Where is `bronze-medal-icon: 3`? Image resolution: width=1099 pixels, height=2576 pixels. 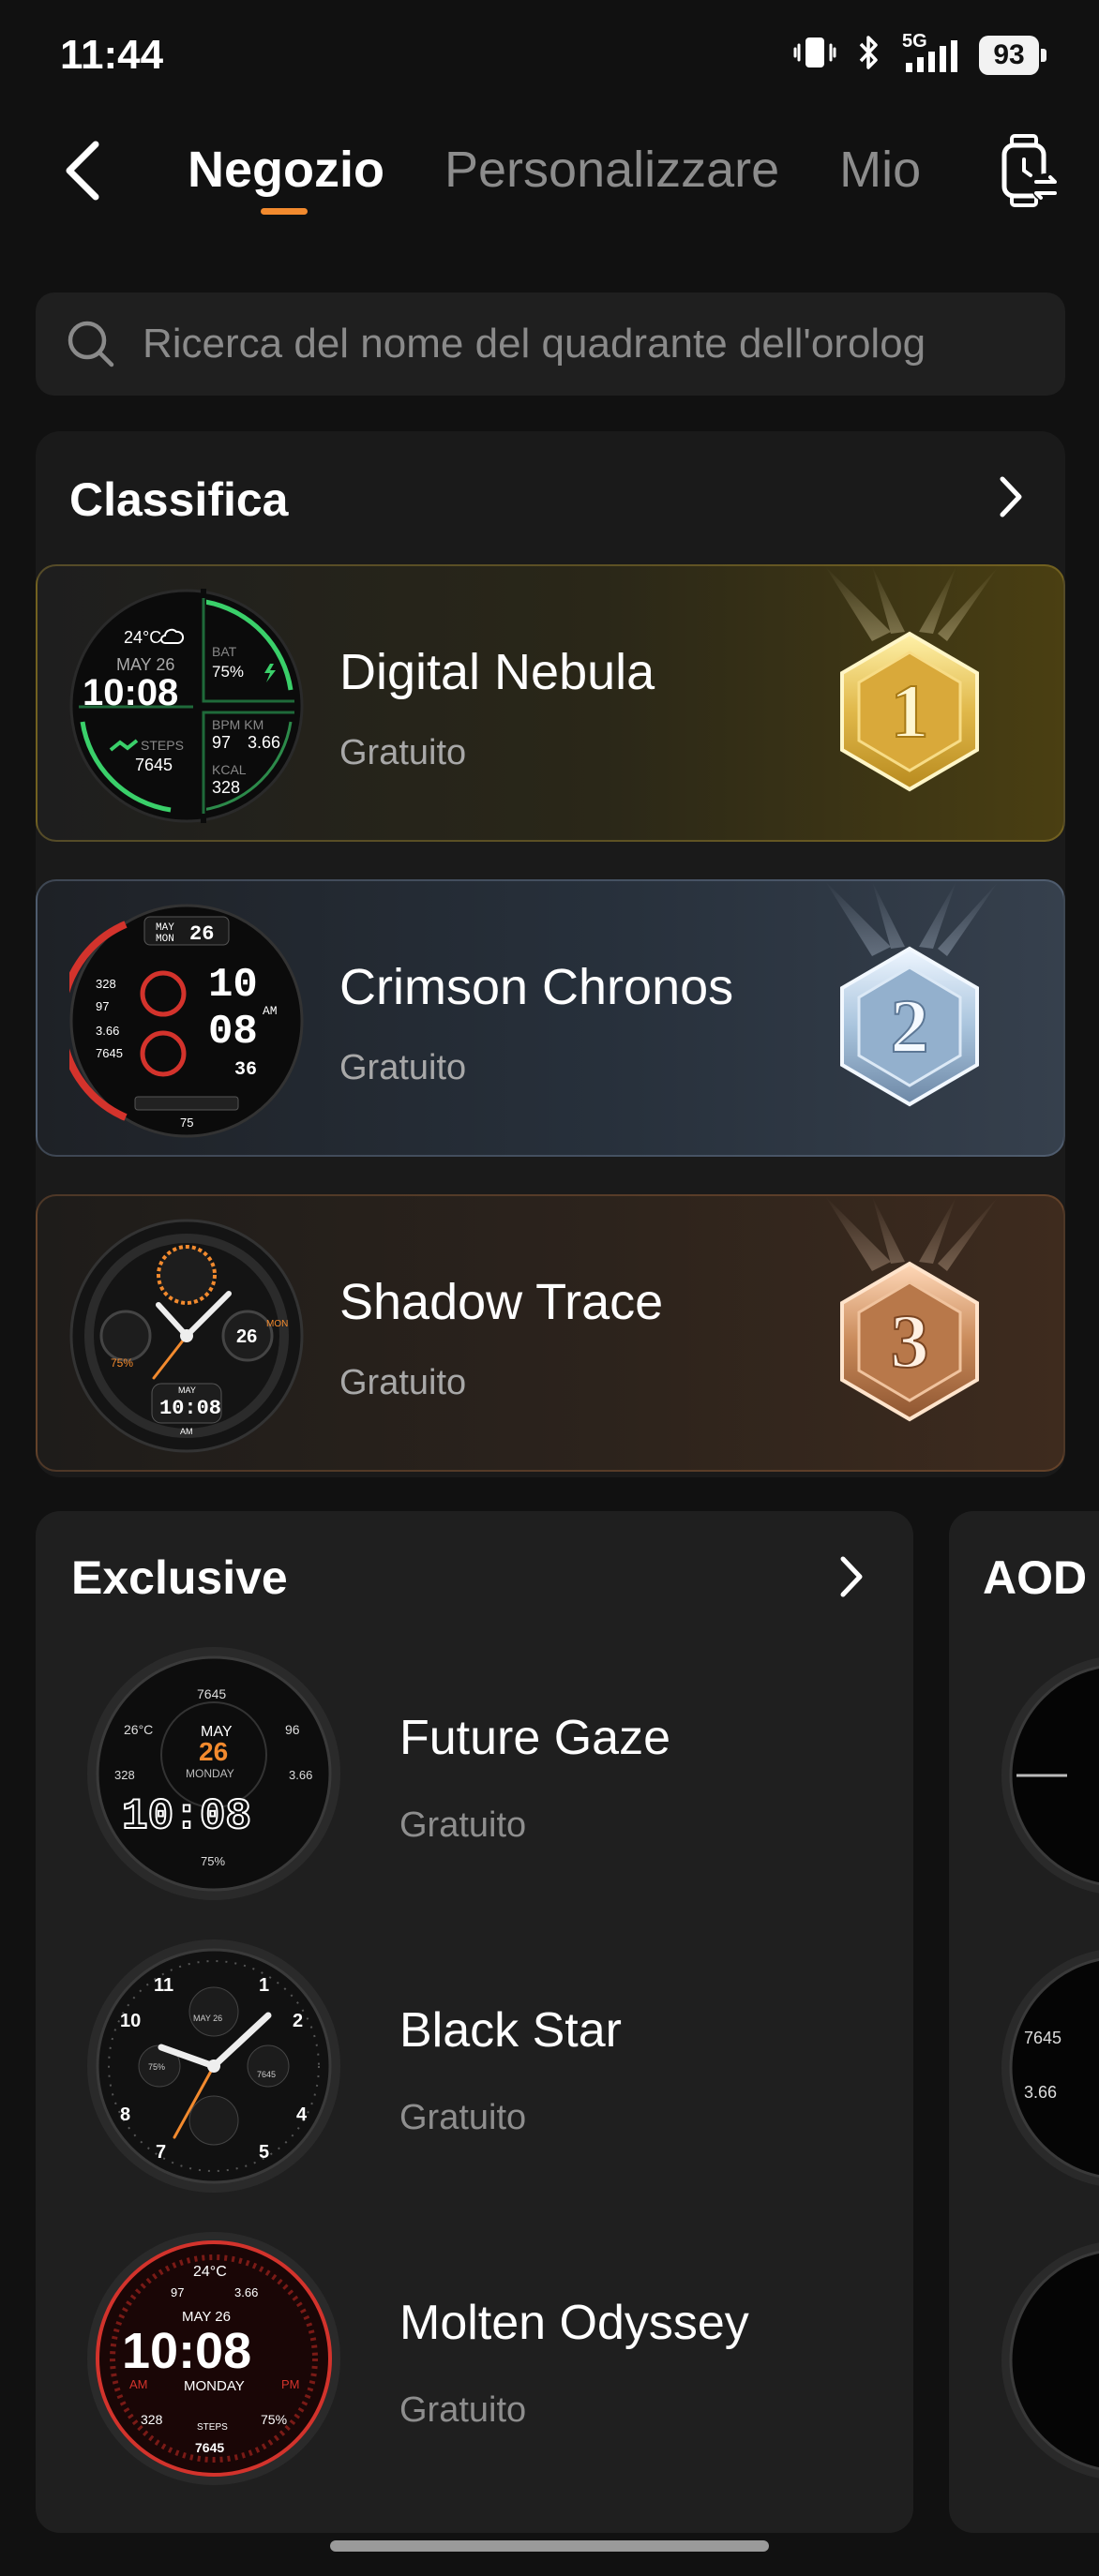 bronze-medal-icon: 3 is located at coordinates (912, 1309).